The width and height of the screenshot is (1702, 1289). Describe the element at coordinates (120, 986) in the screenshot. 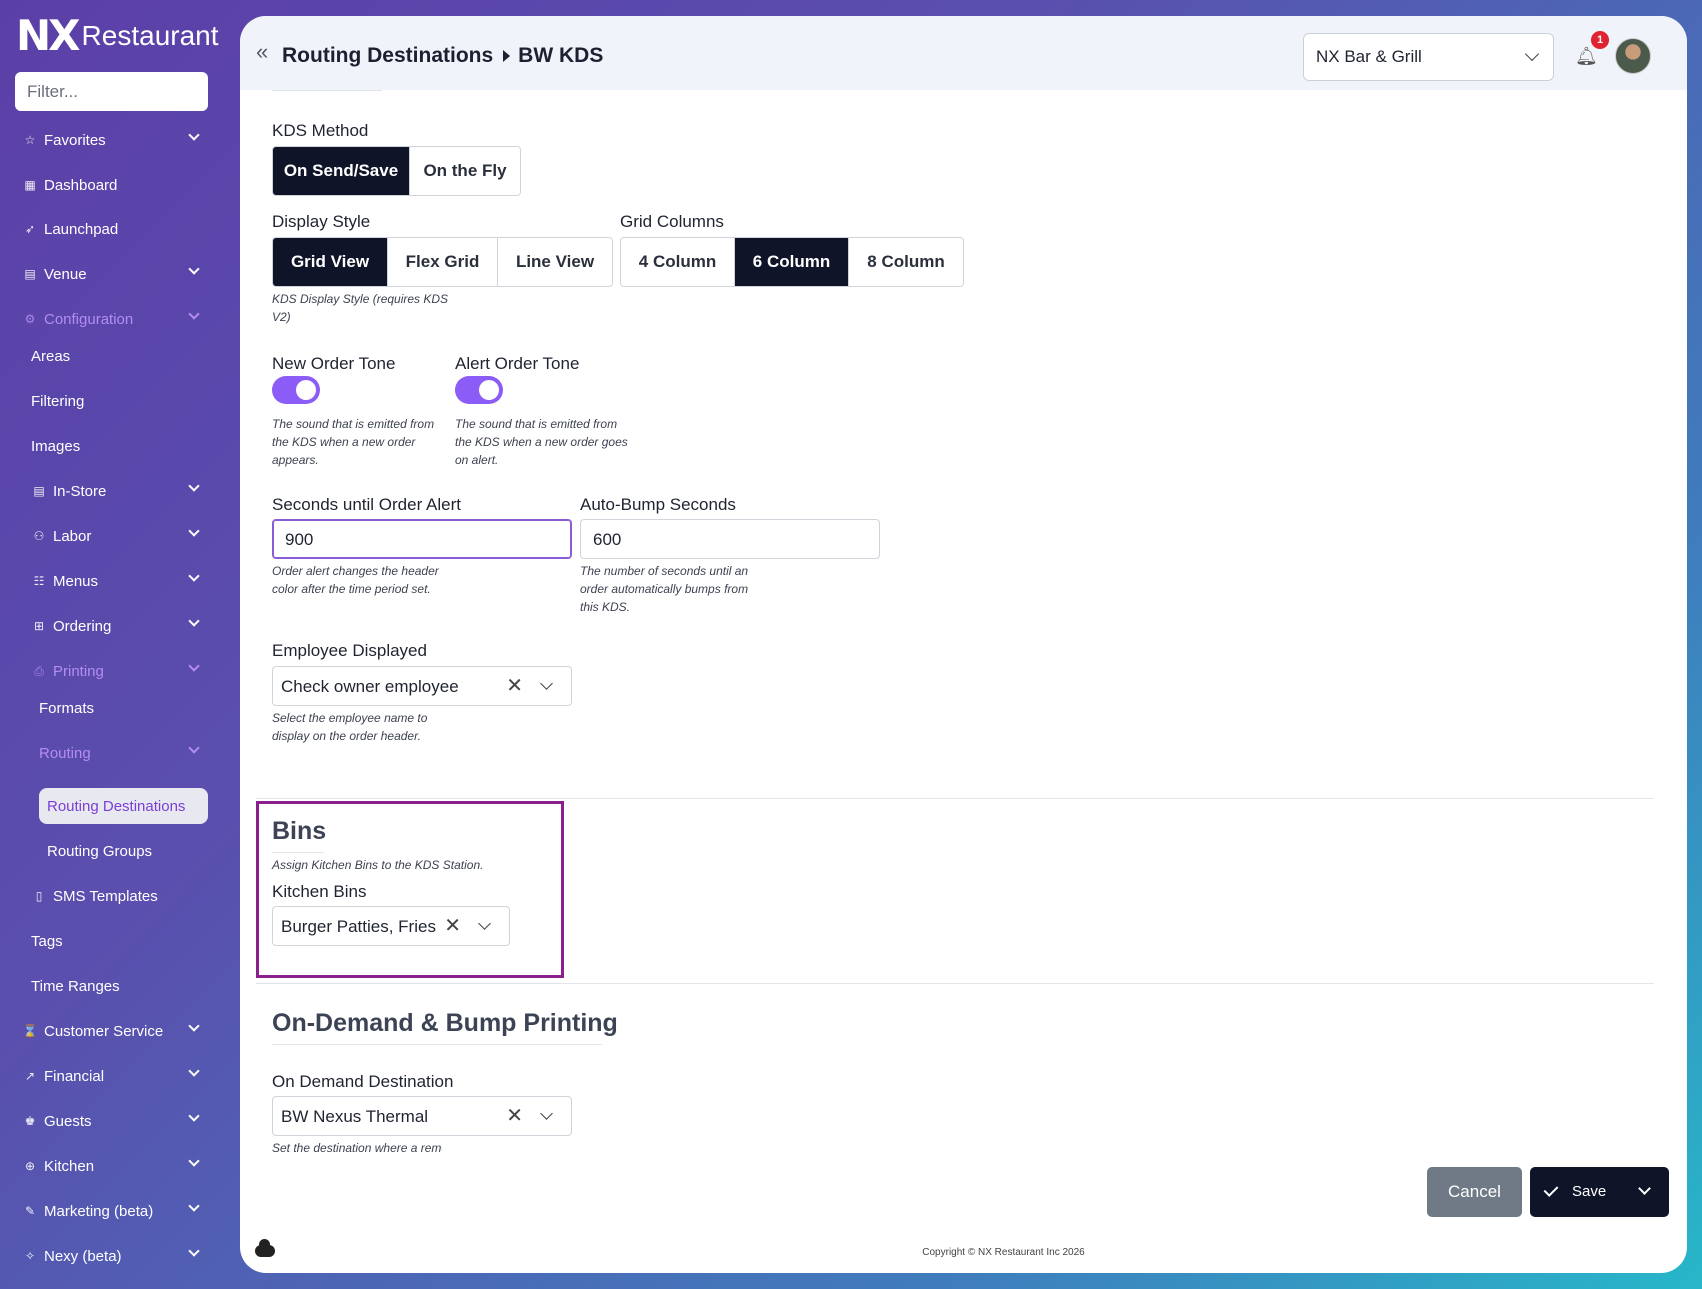

I see `sidebar-item-time-ranges: Time Ranges` at that location.